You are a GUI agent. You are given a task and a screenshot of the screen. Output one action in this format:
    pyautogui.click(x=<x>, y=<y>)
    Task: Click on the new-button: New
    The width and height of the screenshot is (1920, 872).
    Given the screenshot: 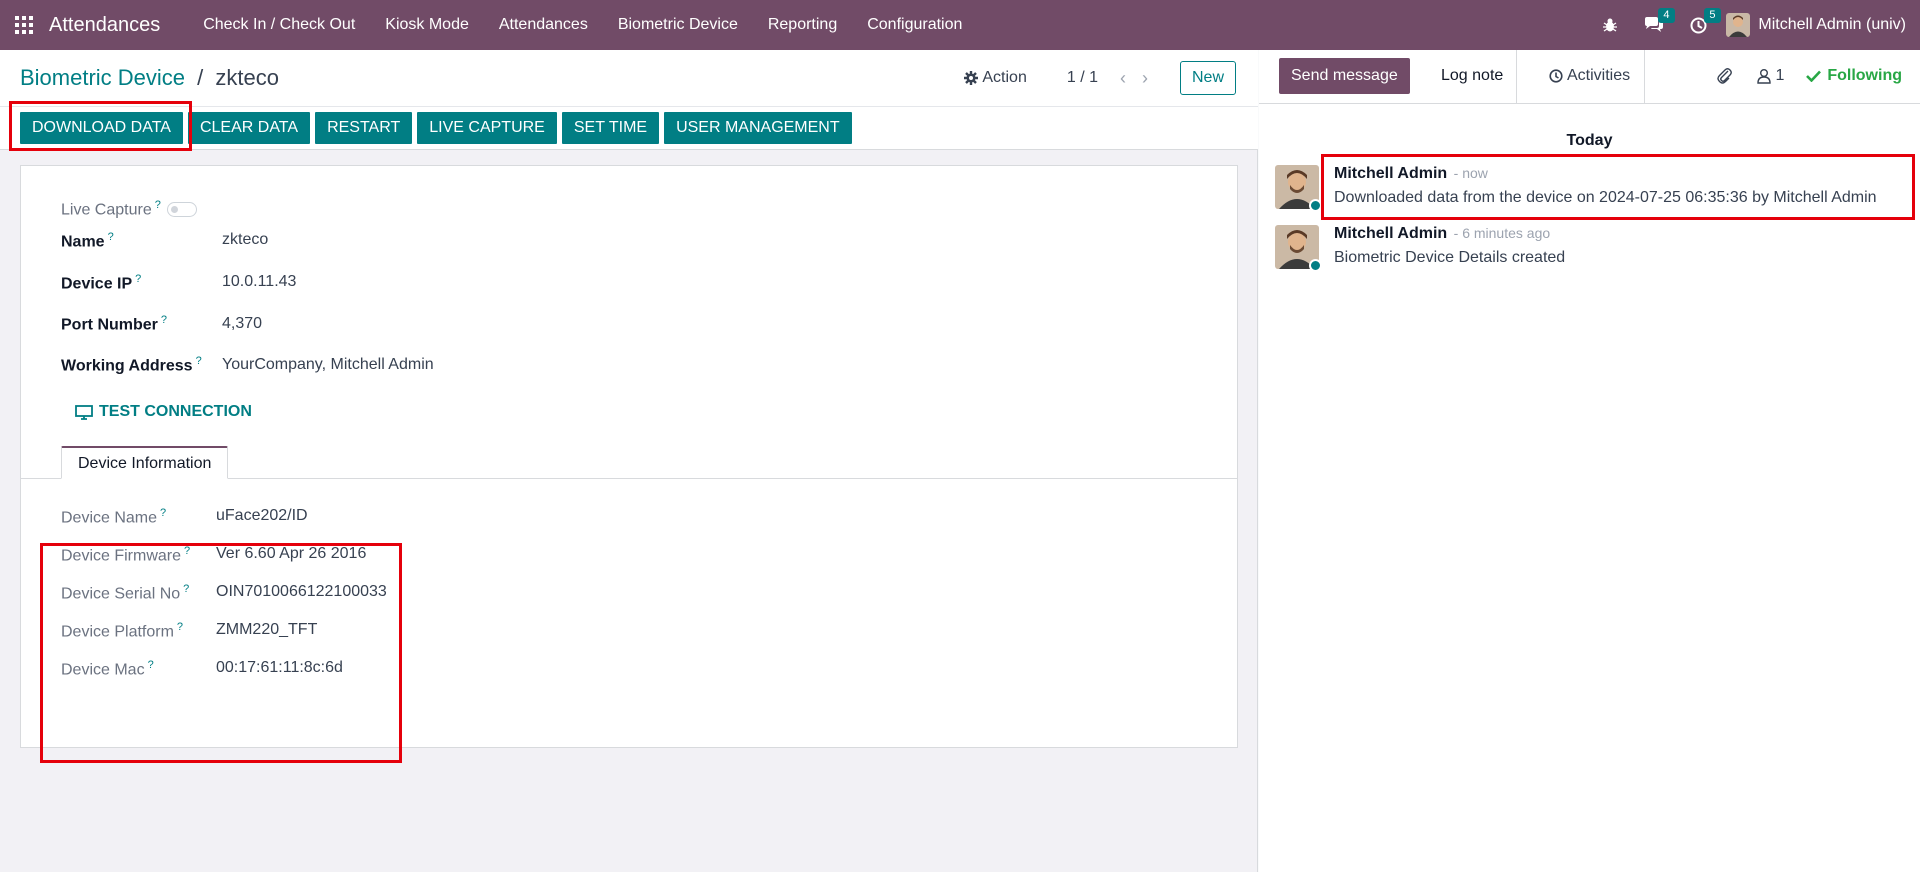 What is the action you would take?
    pyautogui.click(x=1207, y=78)
    